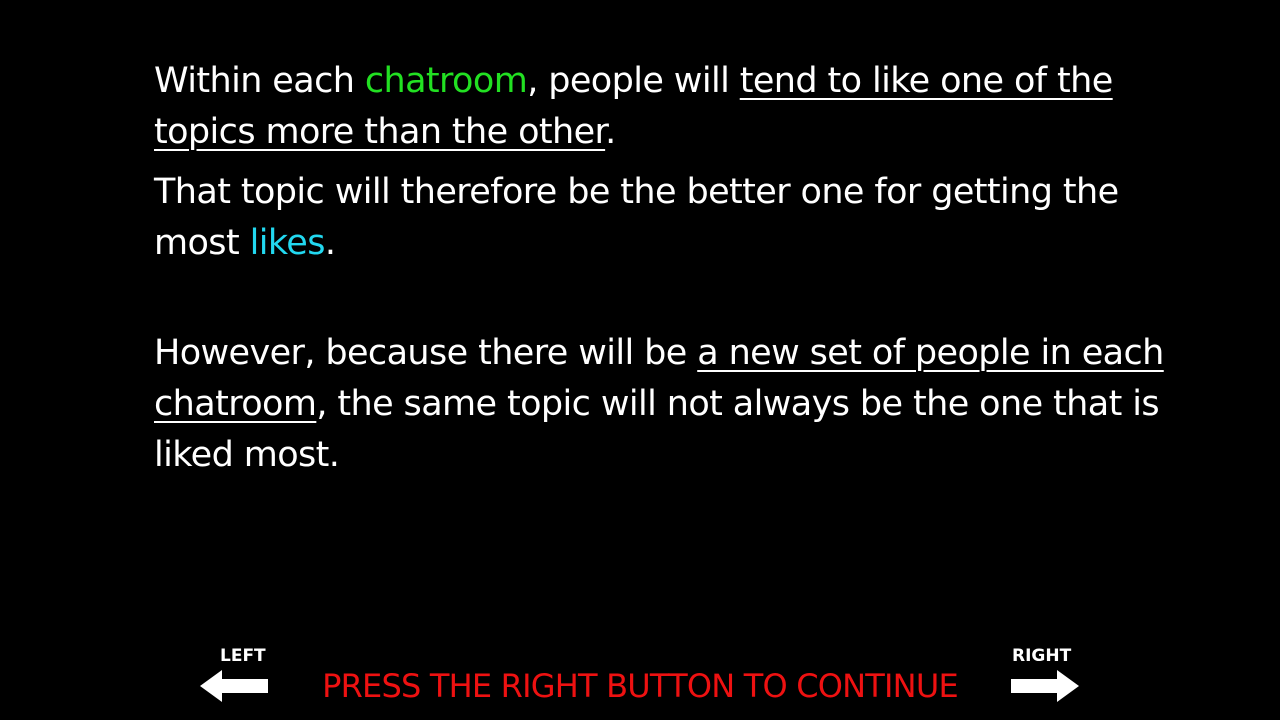 The image size is (1280, 720). I want to click on text-segment: Within each, so click(259, 81).